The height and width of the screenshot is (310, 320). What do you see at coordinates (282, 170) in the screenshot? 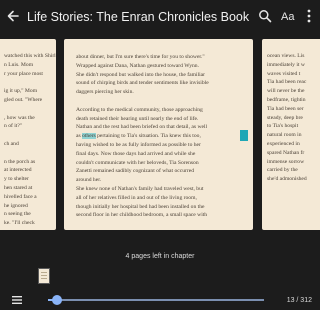
I see `page-line: carried by the` at bounding box center [282, 170].